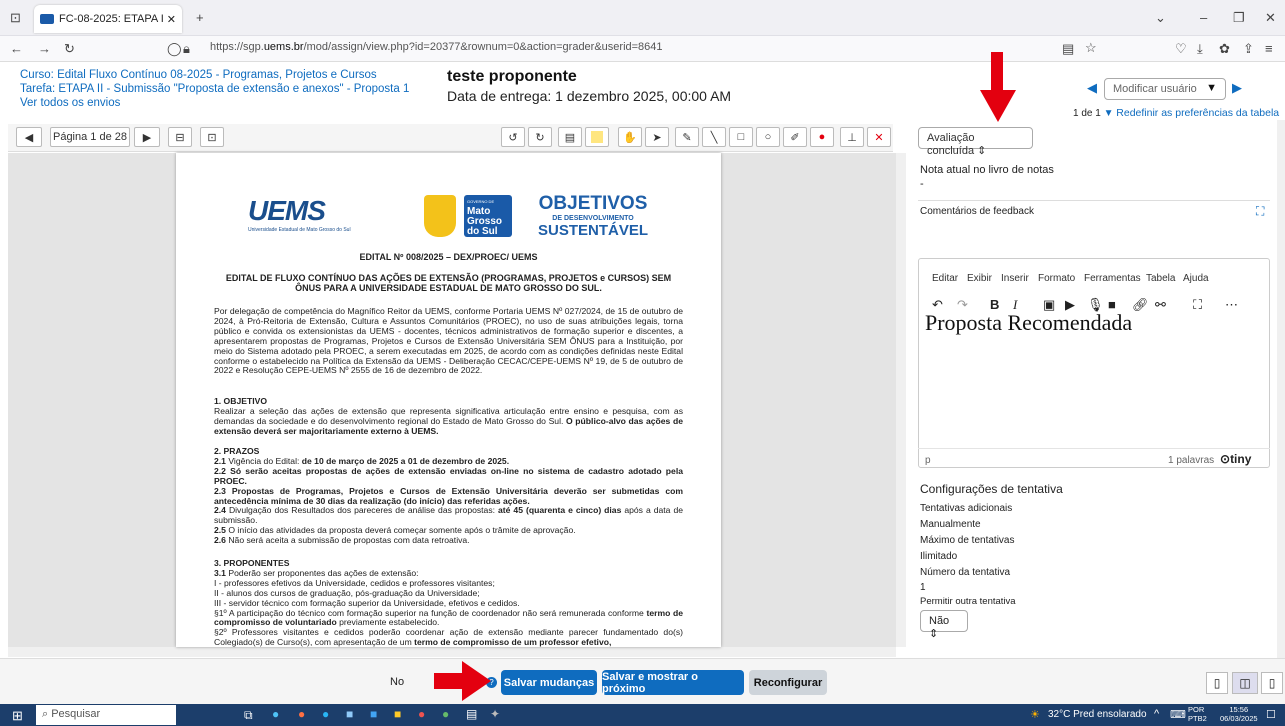 This screenshot has width=1285, height=726. I want to click on select-button: ➤, so click(657, 137).